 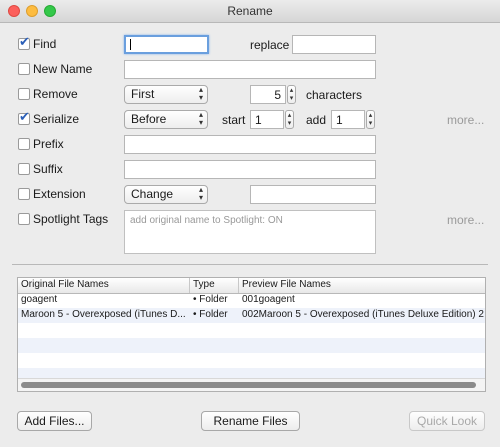 I want to click on spotlight-tags-label: Spotlight Tags, so click(x=71, y=219).